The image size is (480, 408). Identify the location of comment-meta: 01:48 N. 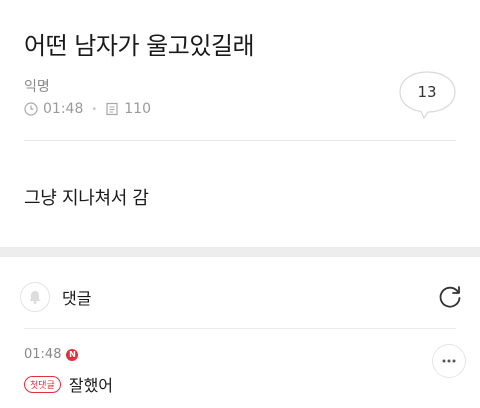
(51, 354).